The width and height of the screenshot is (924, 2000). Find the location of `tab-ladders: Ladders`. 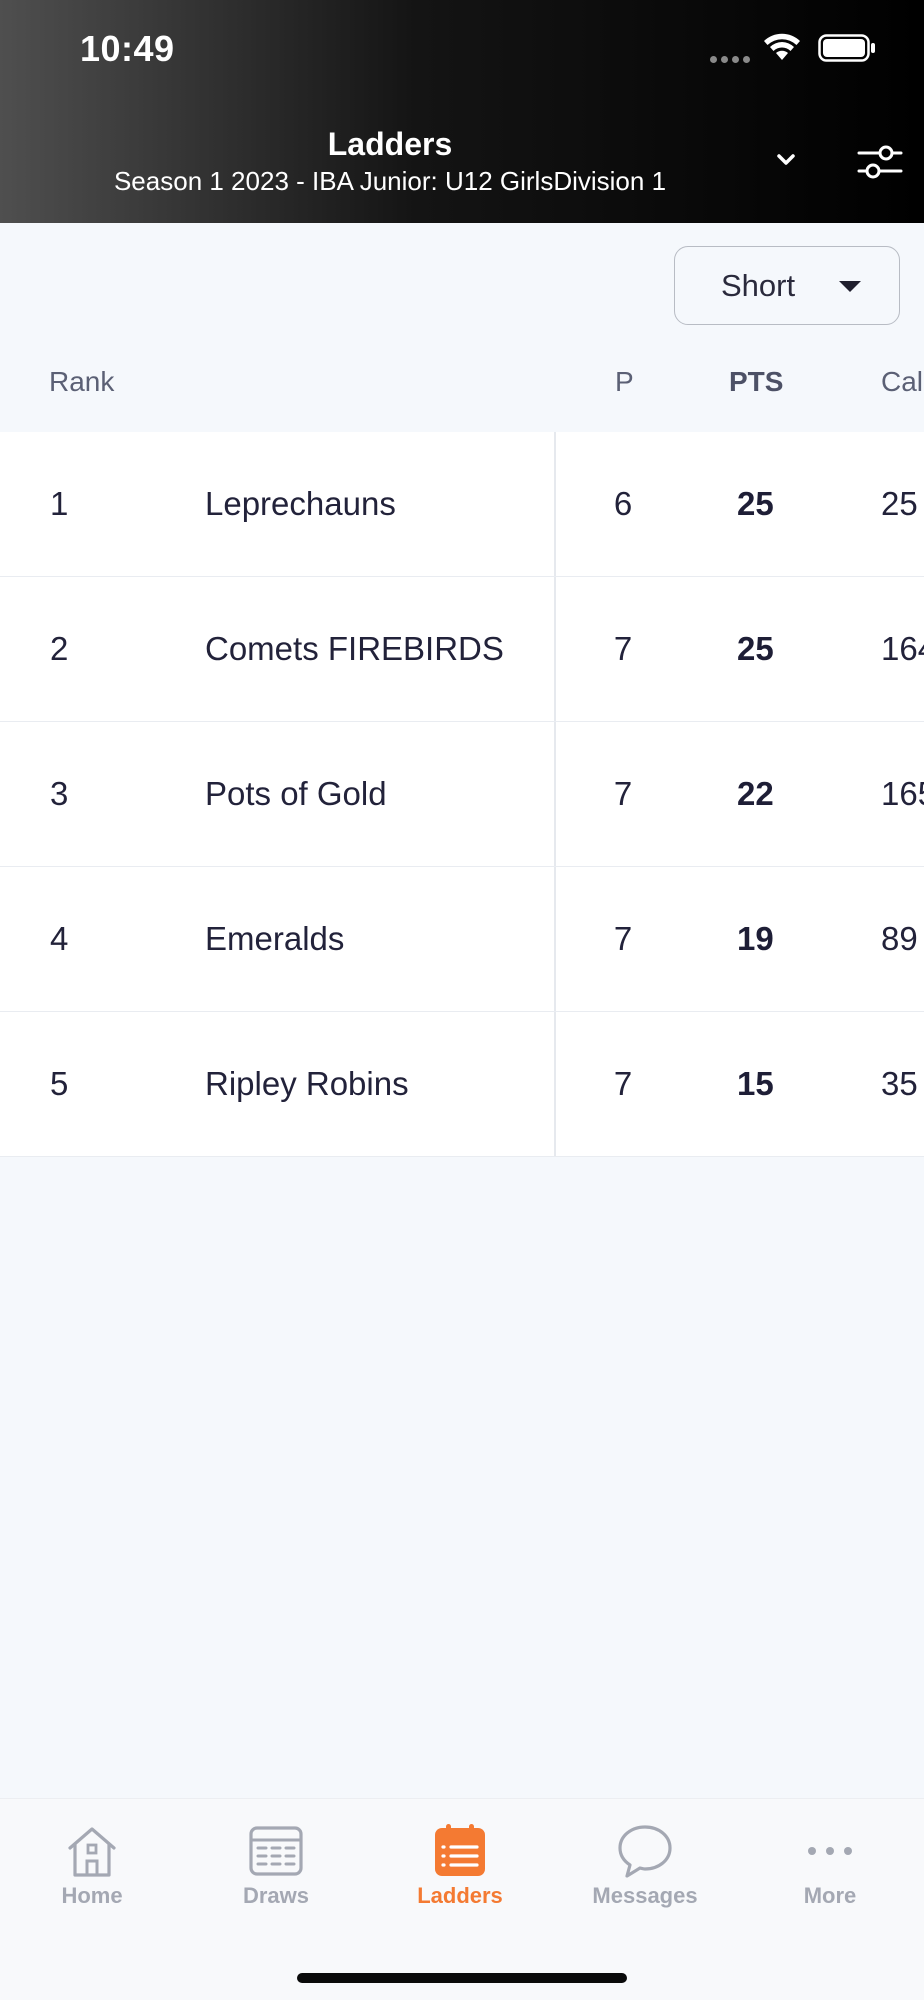

tab-ladders: Ladders is located at coordinates (460, 1871).